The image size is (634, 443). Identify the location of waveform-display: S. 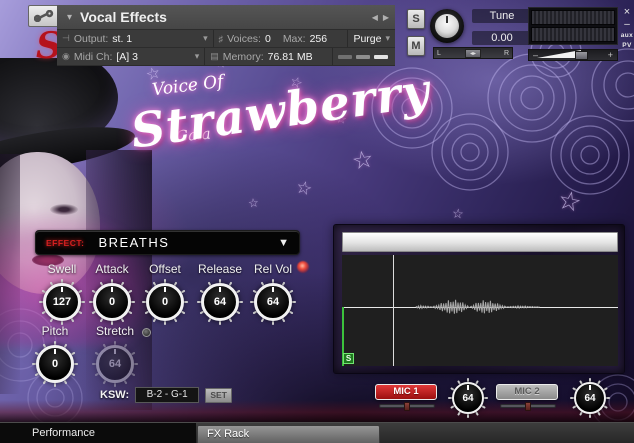
(480, 310).